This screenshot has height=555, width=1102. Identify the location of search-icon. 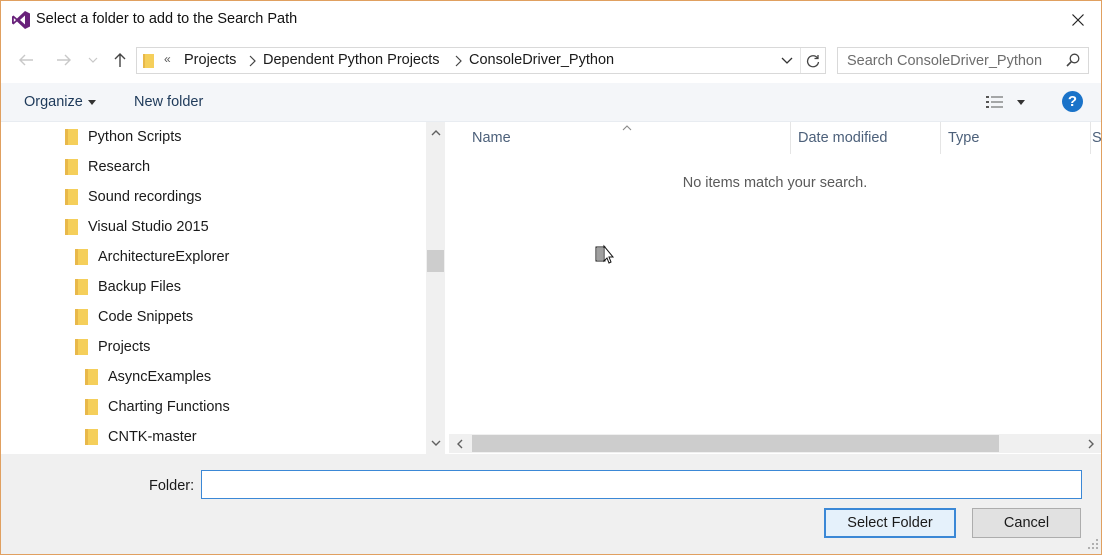
(1073, 61).